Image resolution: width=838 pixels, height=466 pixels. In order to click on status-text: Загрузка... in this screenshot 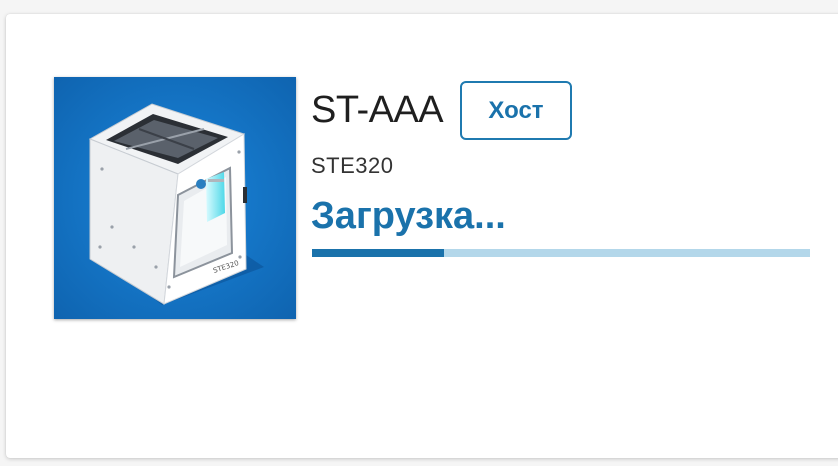, I will do `click(408, 216)`.